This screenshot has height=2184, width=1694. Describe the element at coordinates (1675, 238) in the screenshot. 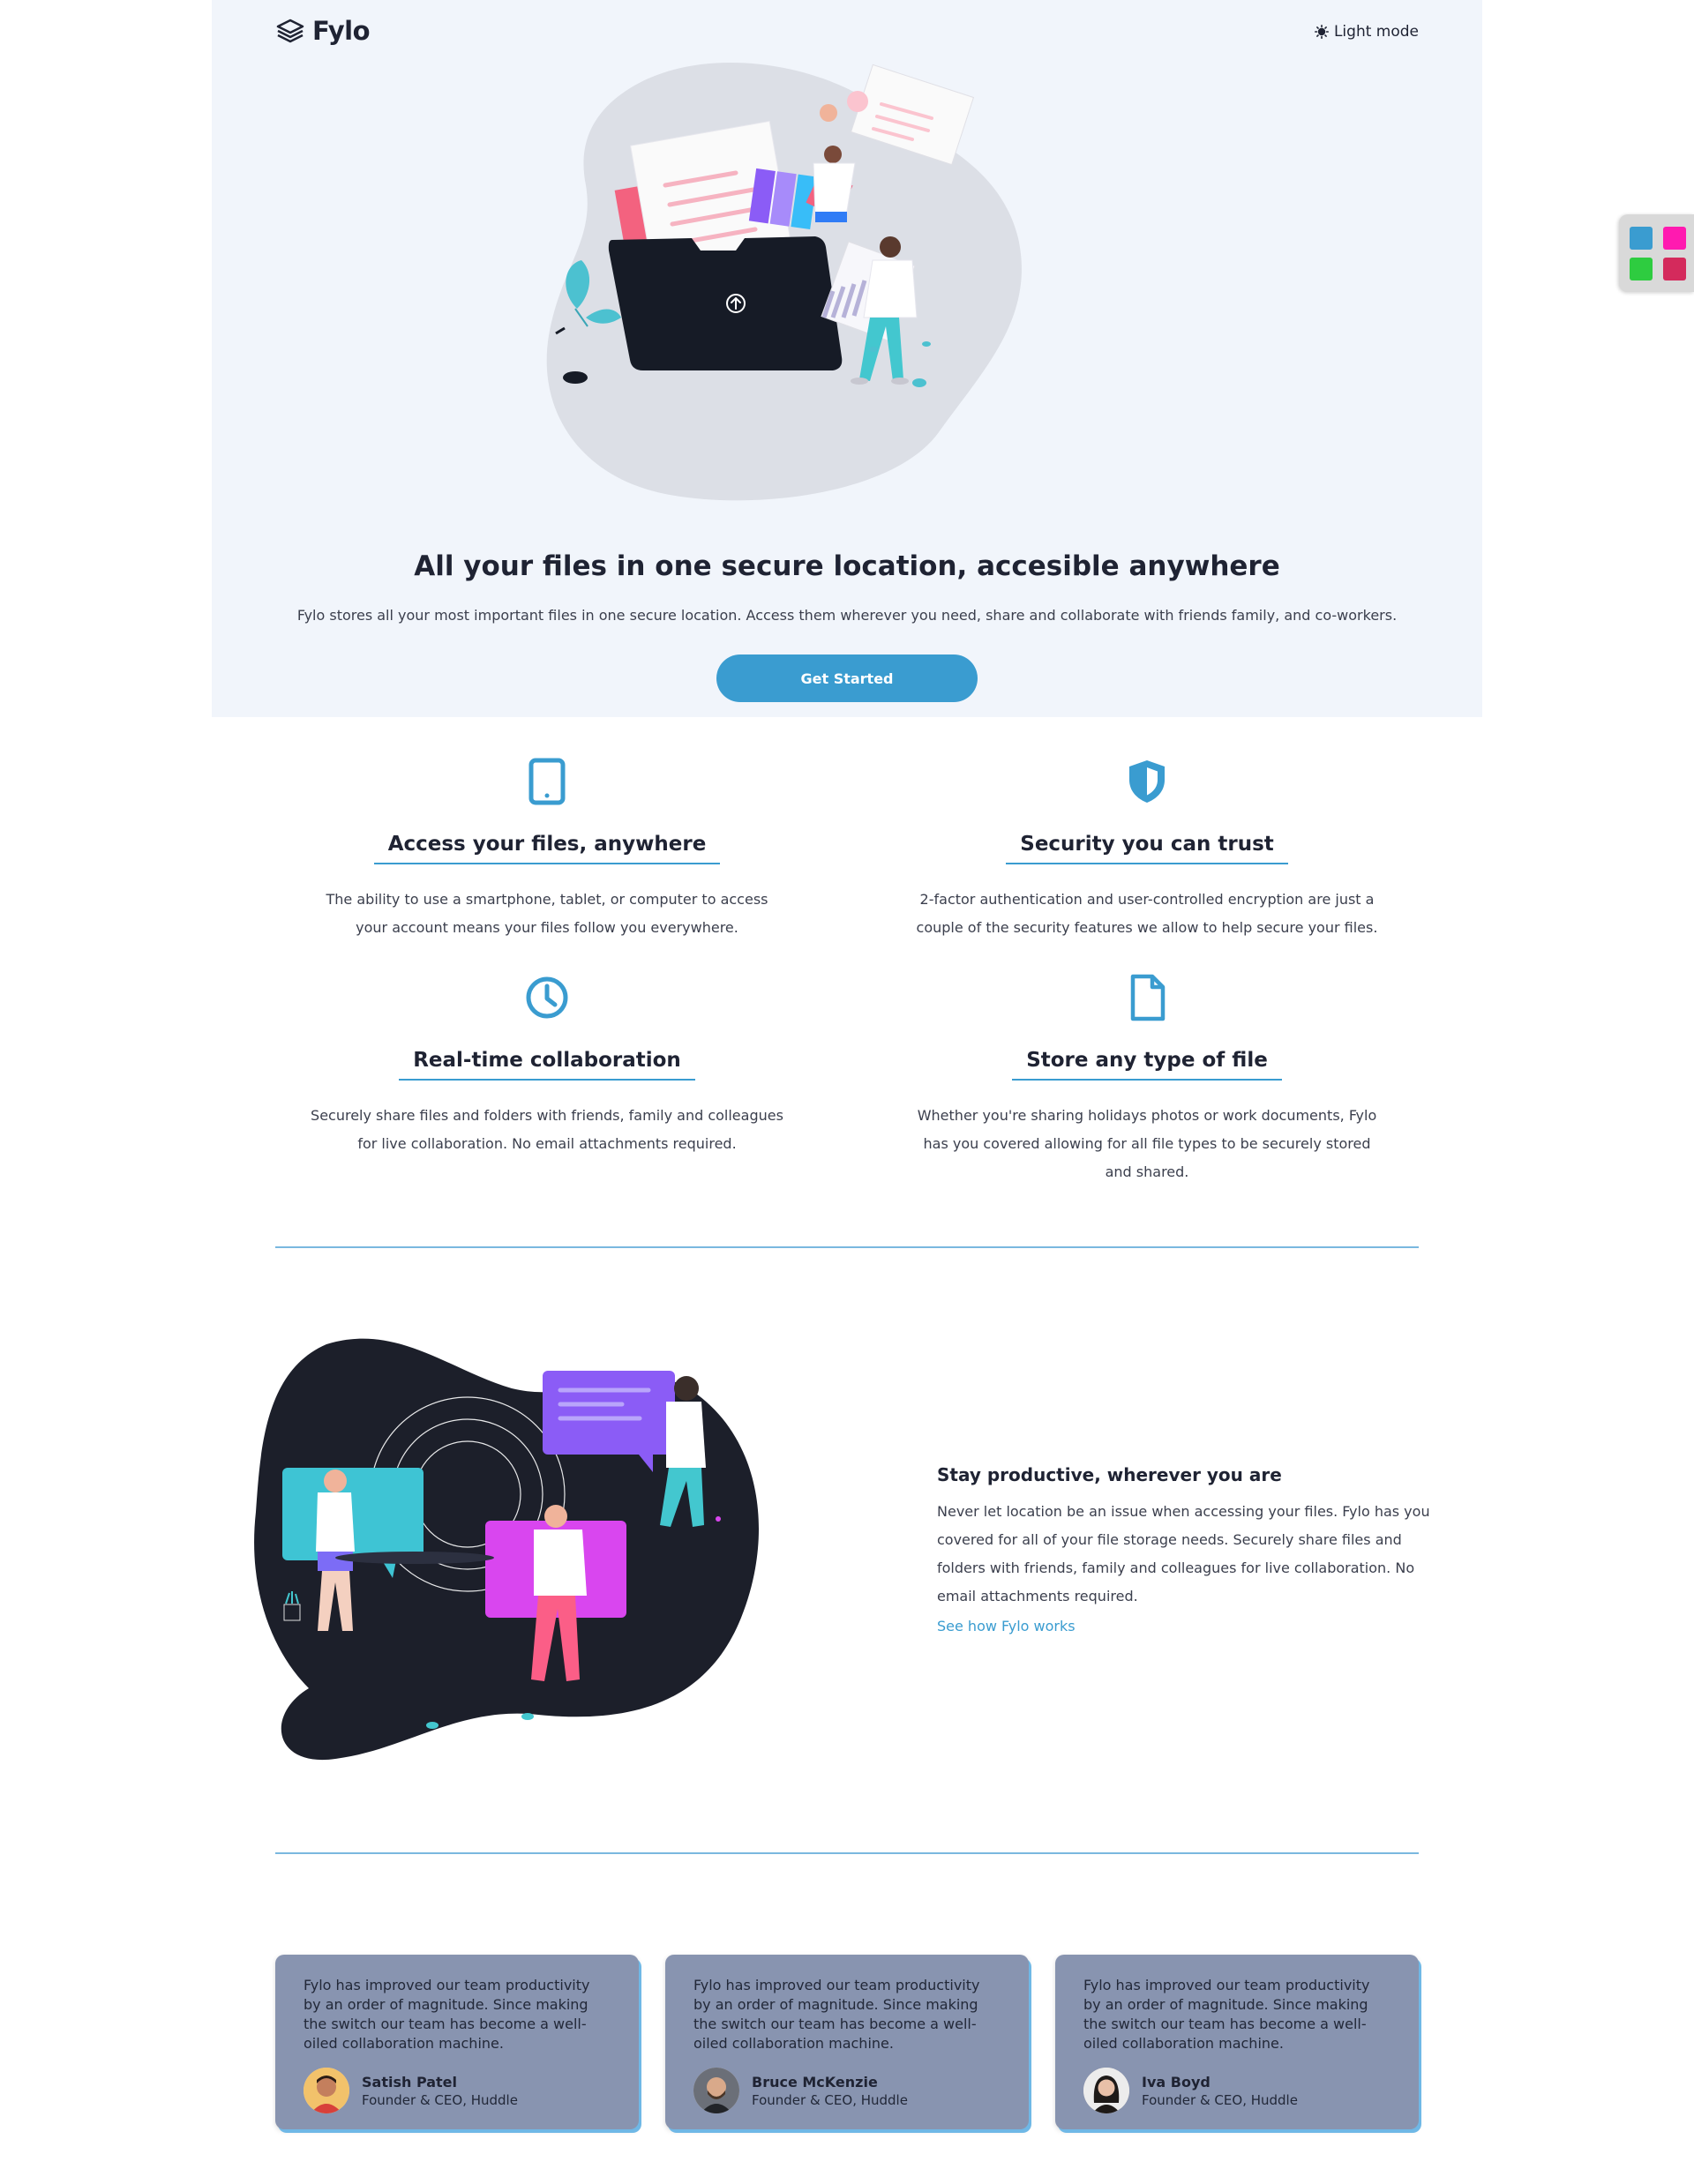

I see `theme-swatch-pink` at that location.